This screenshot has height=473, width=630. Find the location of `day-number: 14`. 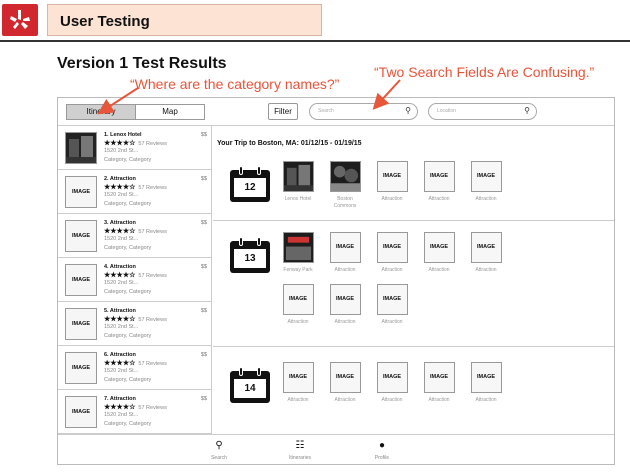

day-number: 14 is located at coordinates (250, 388).